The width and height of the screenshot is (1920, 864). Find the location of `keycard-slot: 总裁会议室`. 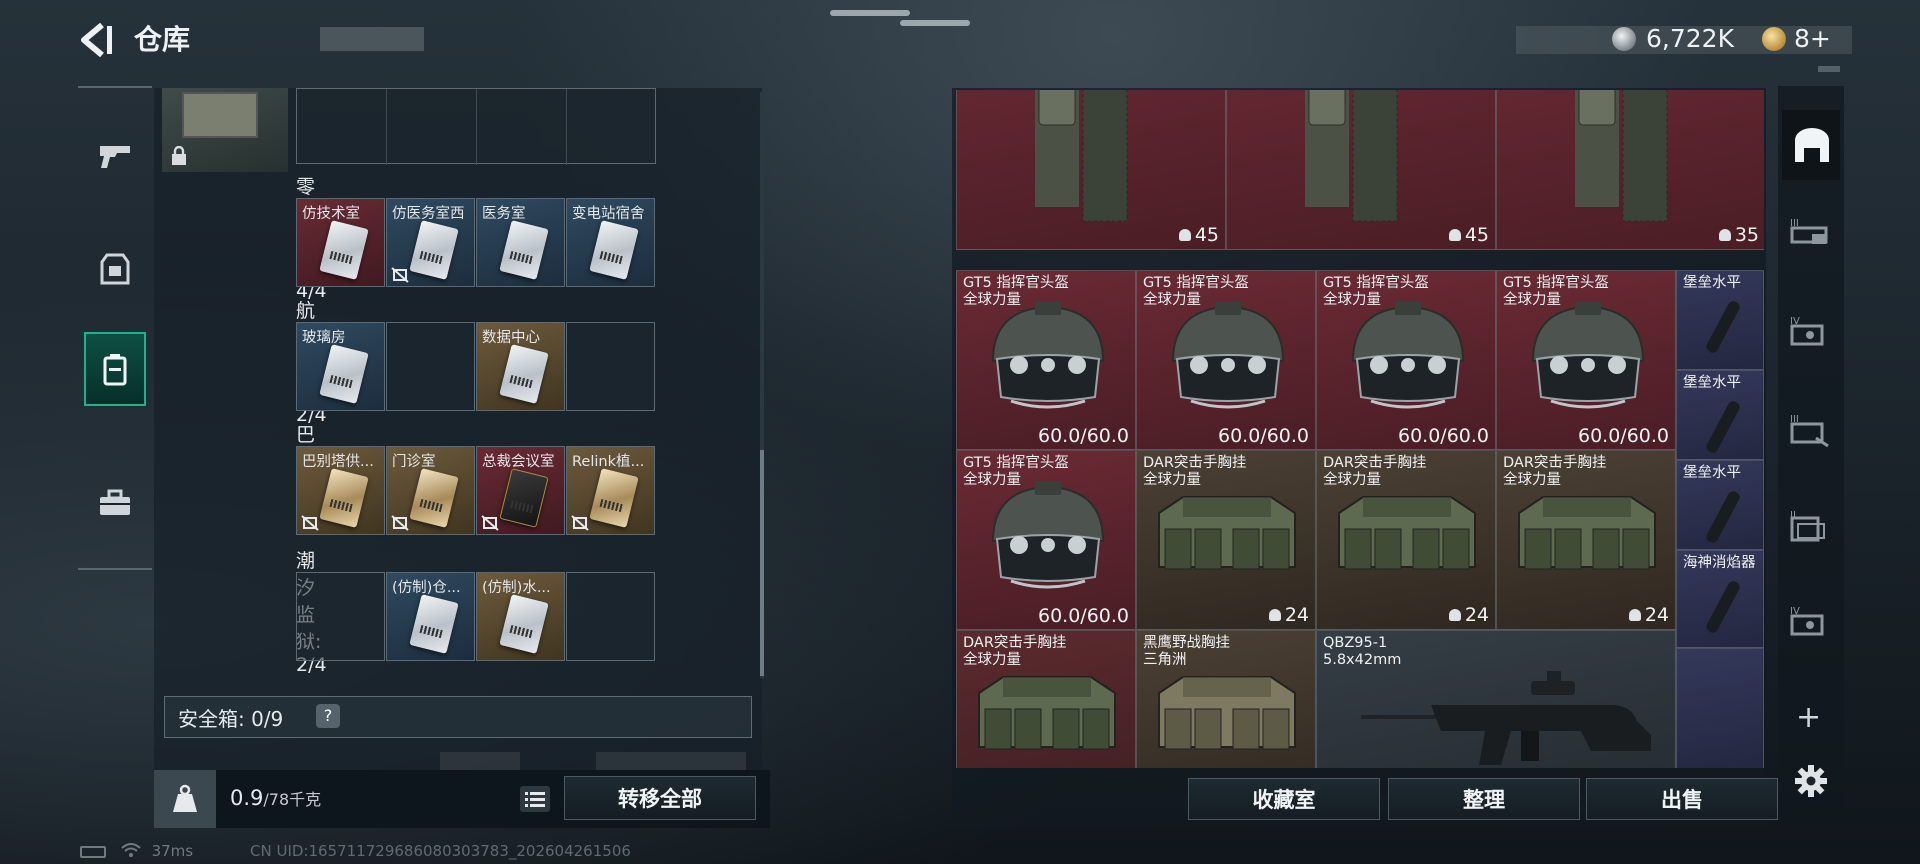

keycard-slot: 总裁会议室 is located at coordinates (520, 490).